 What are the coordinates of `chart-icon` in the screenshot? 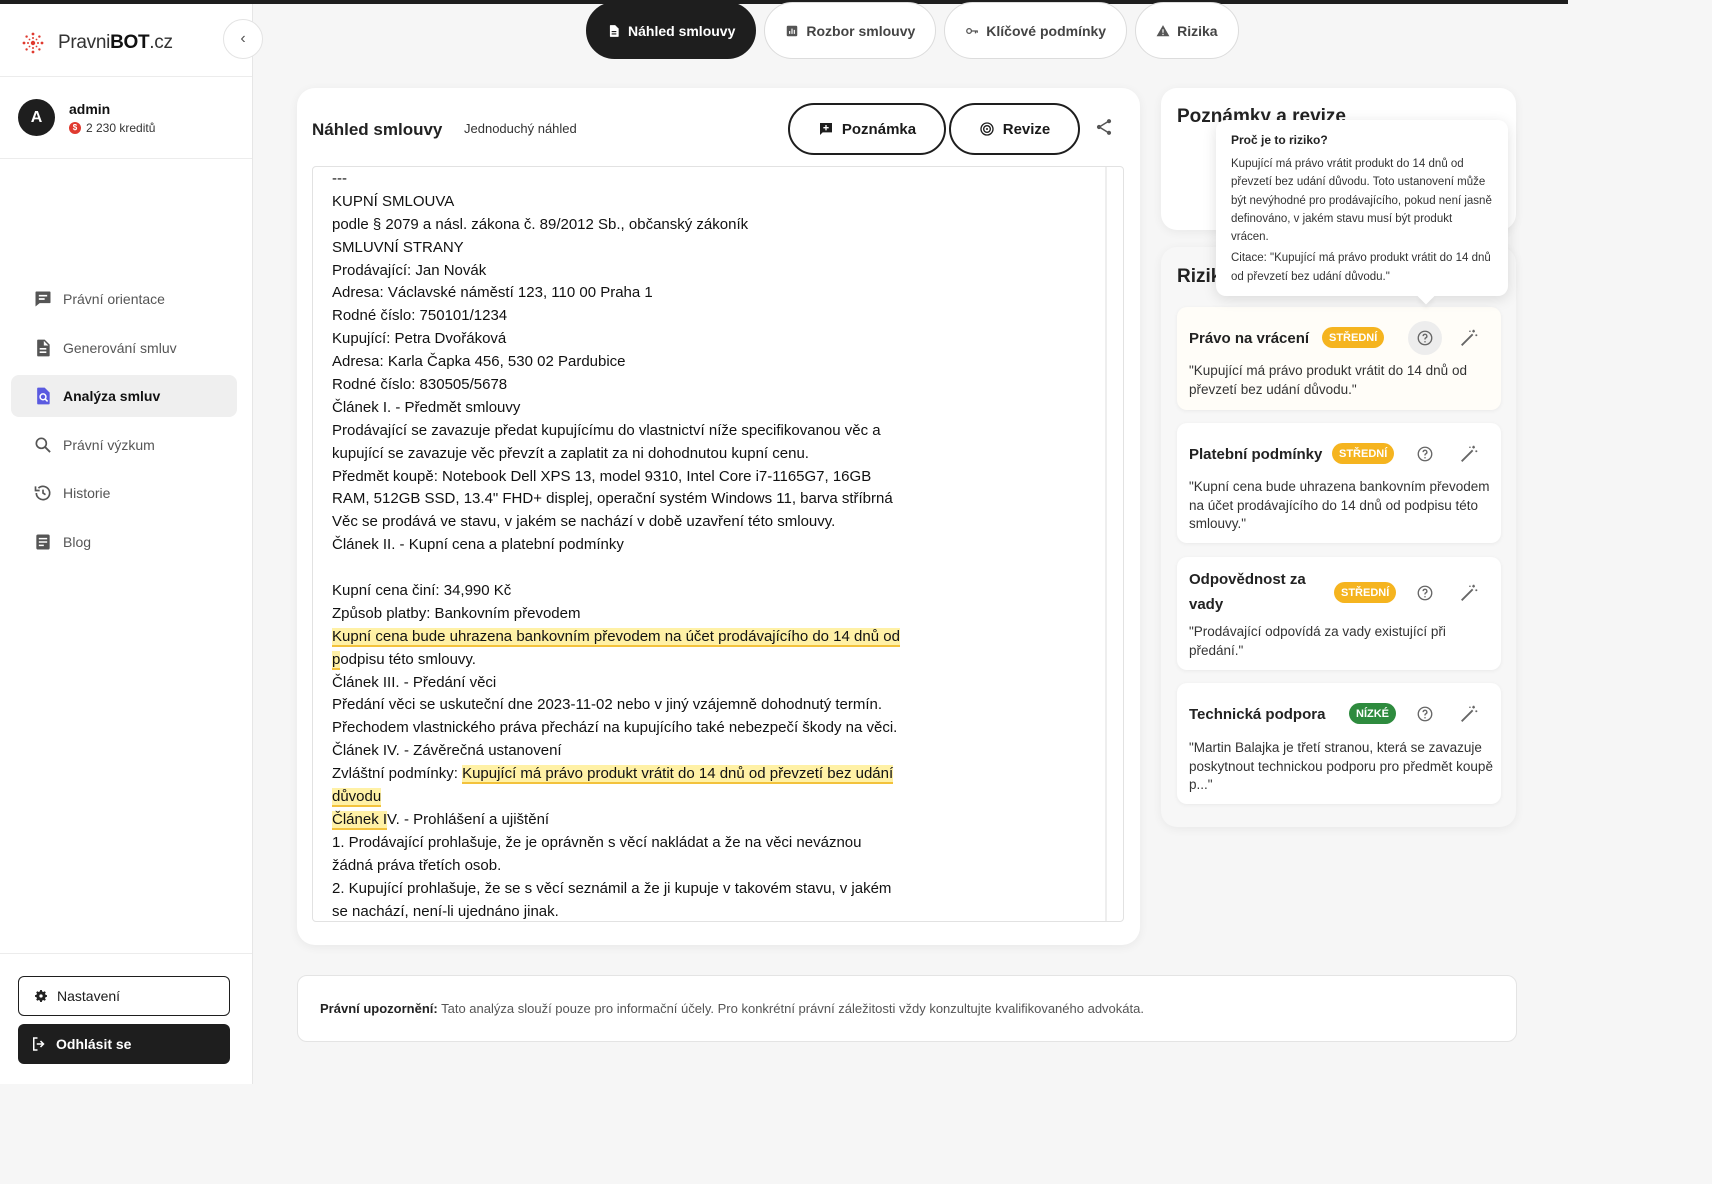 It's located at (792, 30).